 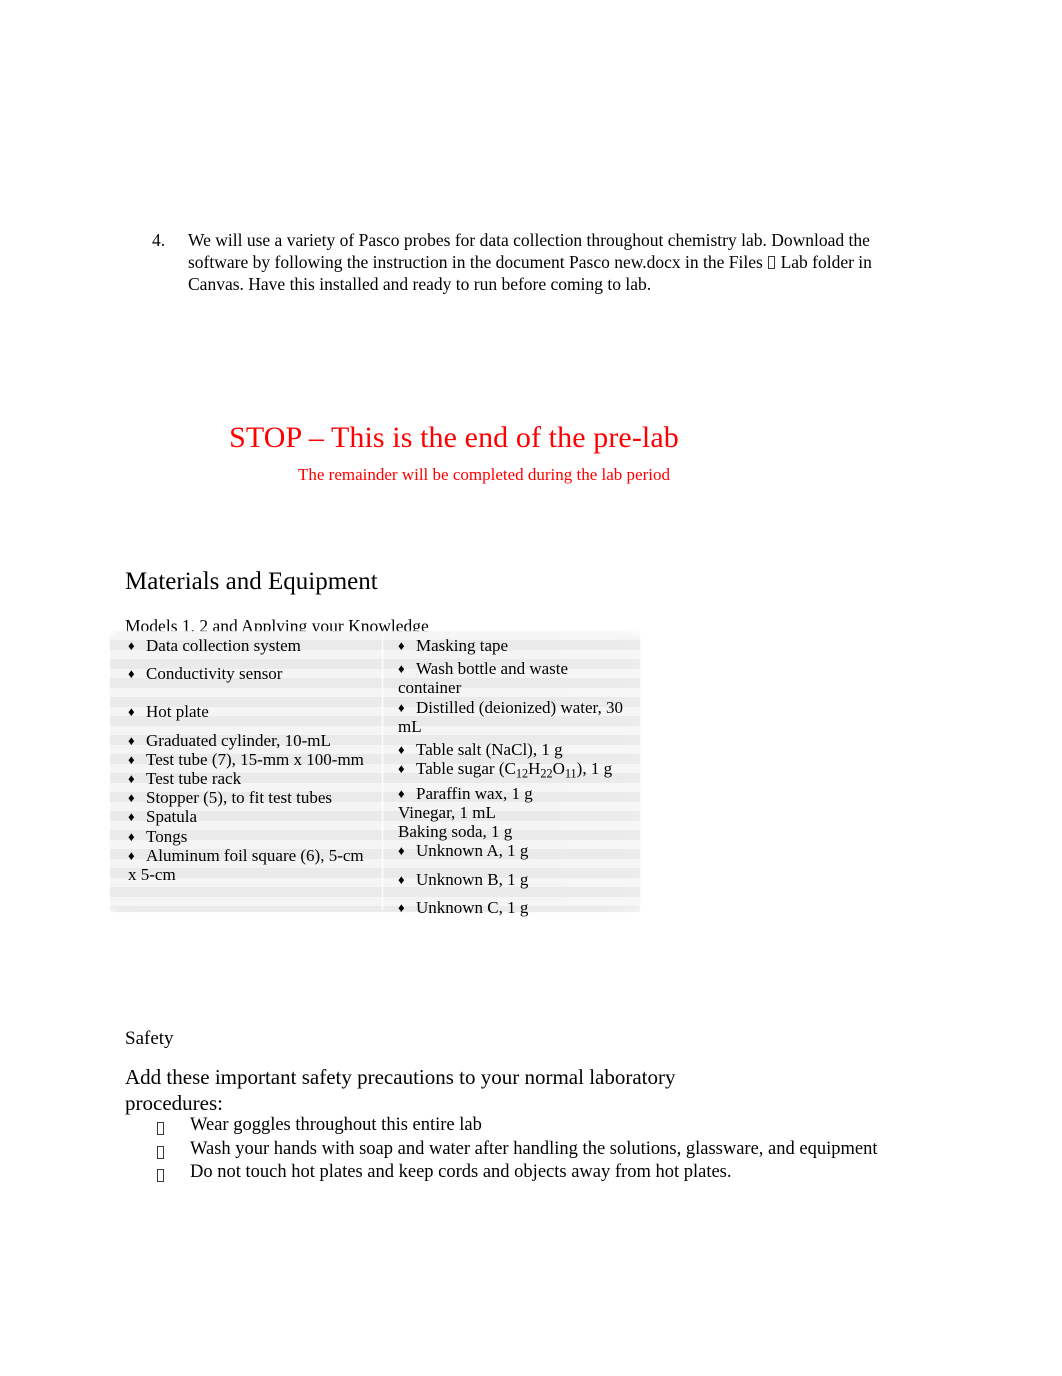 What do you see at coordinates (171, 817) in the screenshot?
I see `materials-item-label: Spatula` at bounding box center [171, 817].